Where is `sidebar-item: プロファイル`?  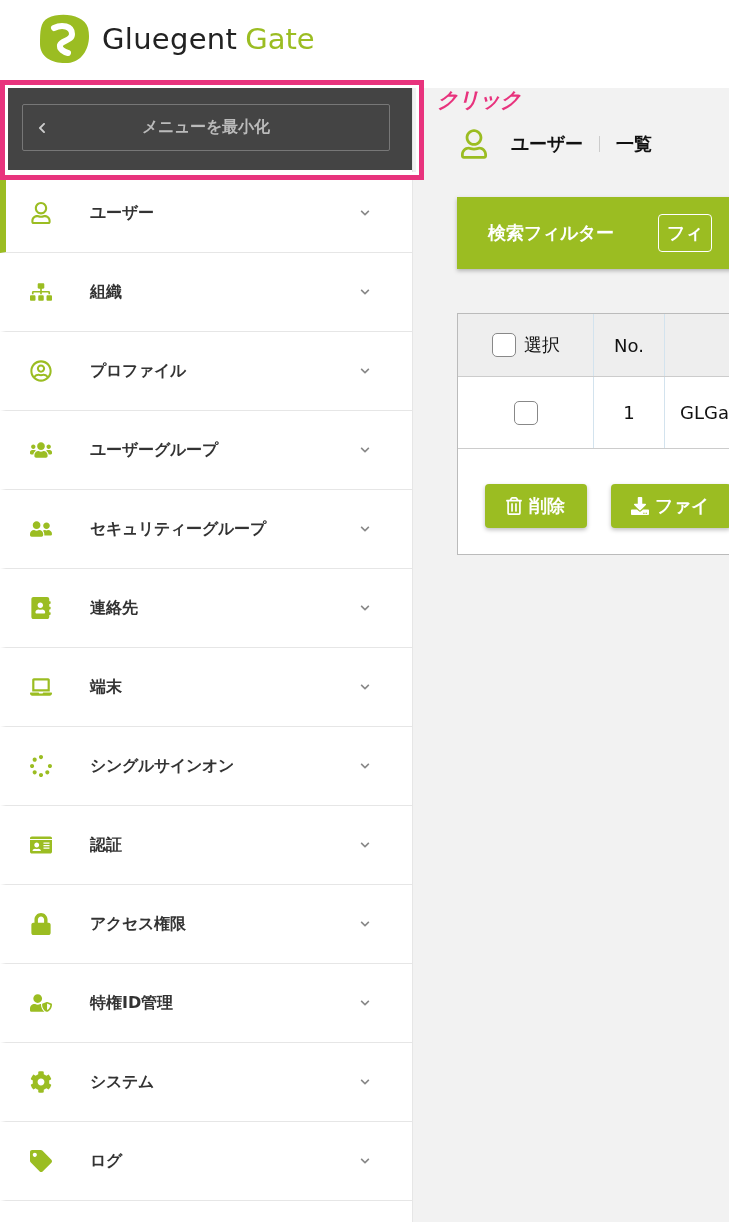
sidebar-item: プロファイル is located at coordinates (206, 371).